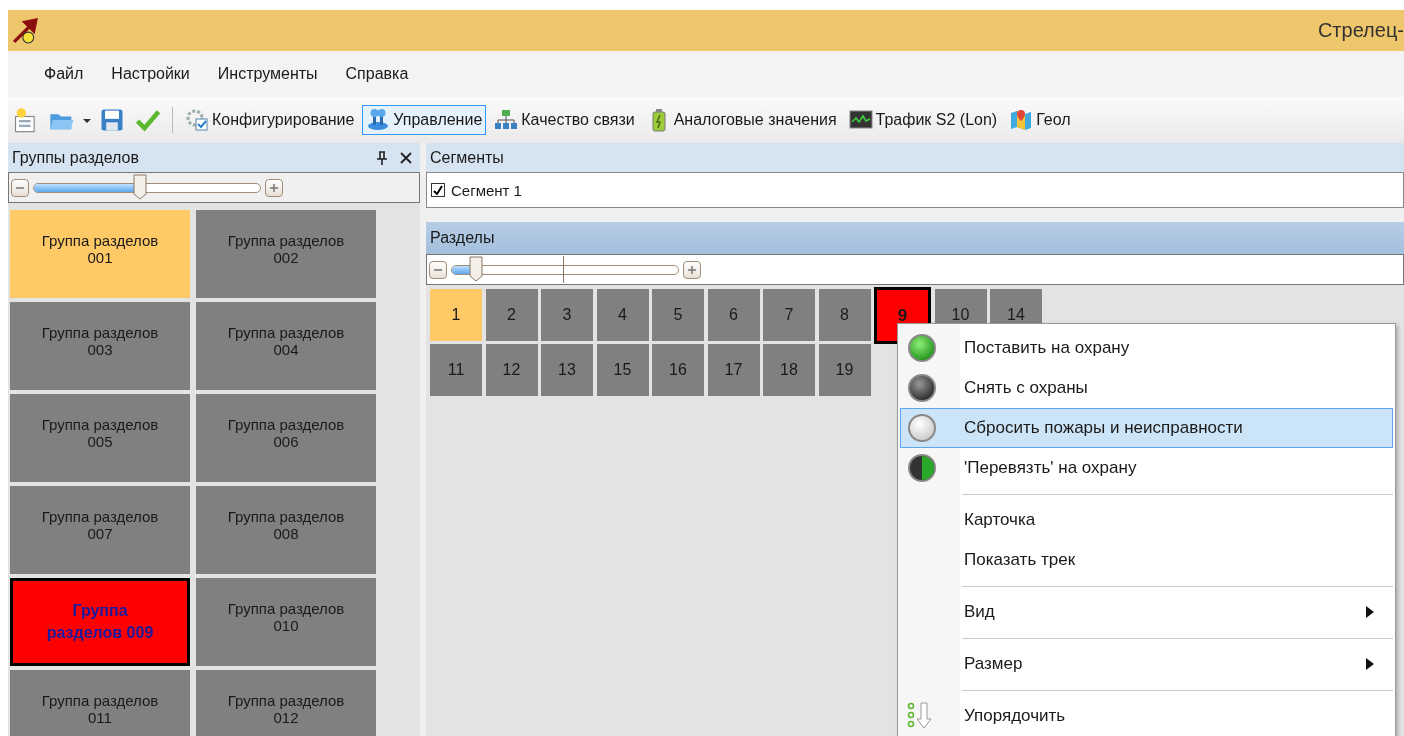  What do you see at coordinates (789, 315) in the screenshot?
I see `section-tile: 7` at bounding box center [789, 315].